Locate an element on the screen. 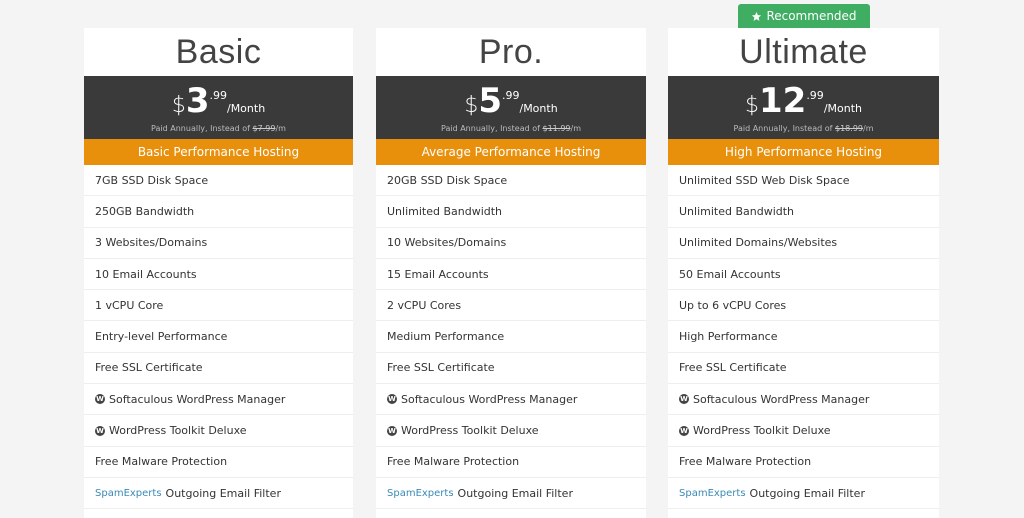 The width and height of the screenshot is (1024, 518). plan-tagline: Basic Performance Hosting is located at coordinates (218, 152).